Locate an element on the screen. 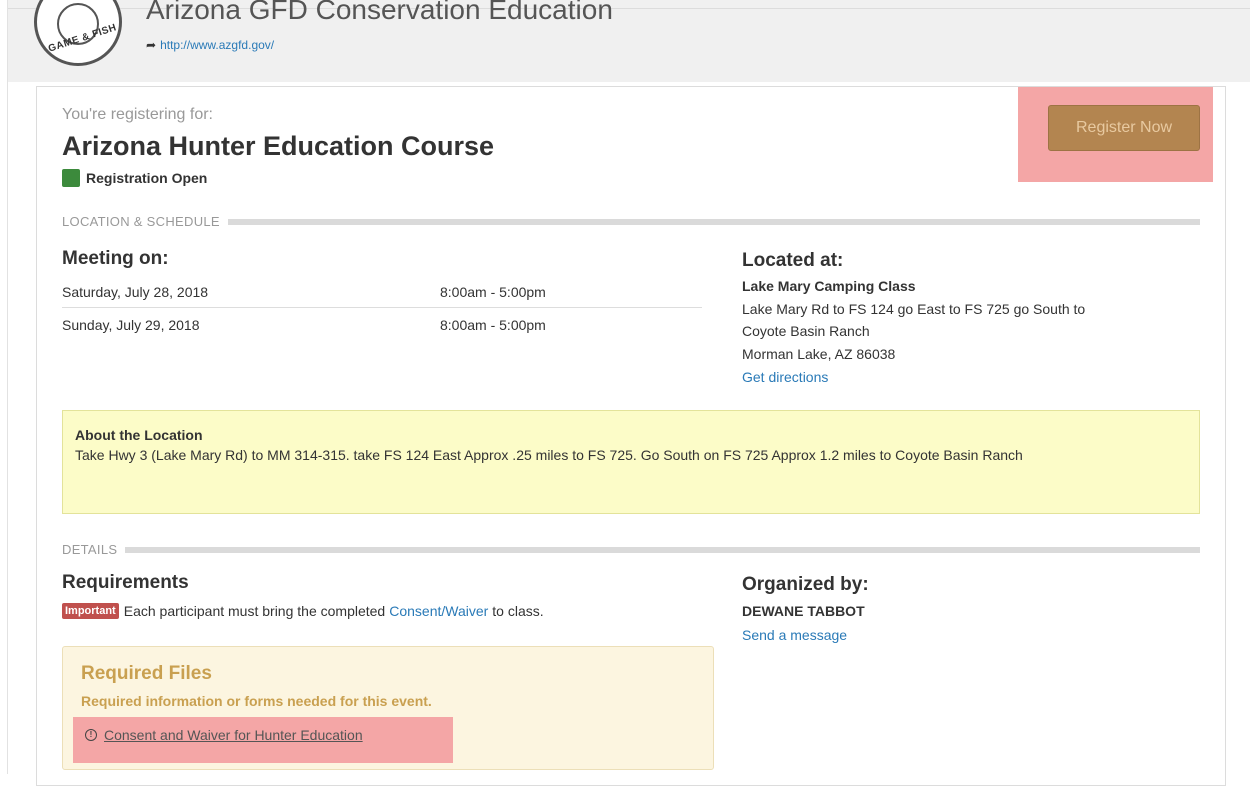  location-name: Lake Mary Camping Class is located at coordinates (829, 286).